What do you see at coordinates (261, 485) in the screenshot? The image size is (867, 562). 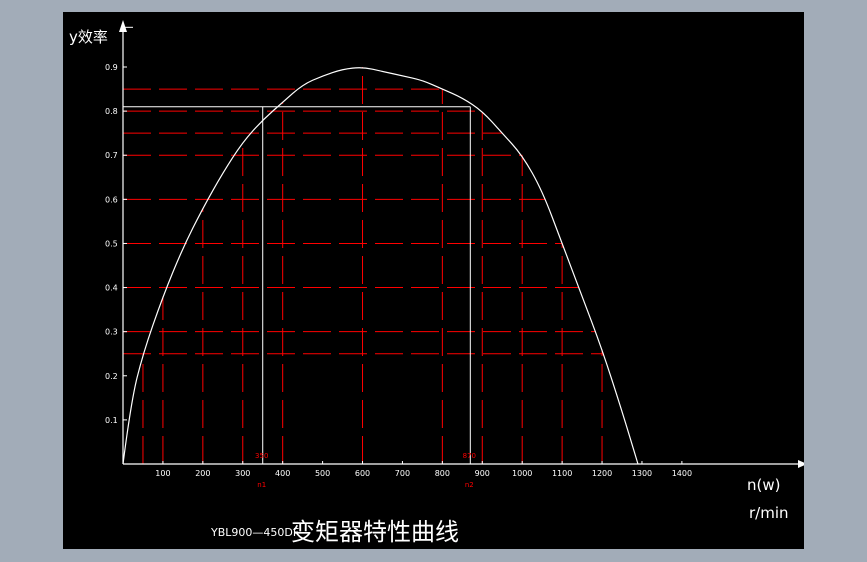 I see `marker-name-label: n1` at bounding box center [261, 485].